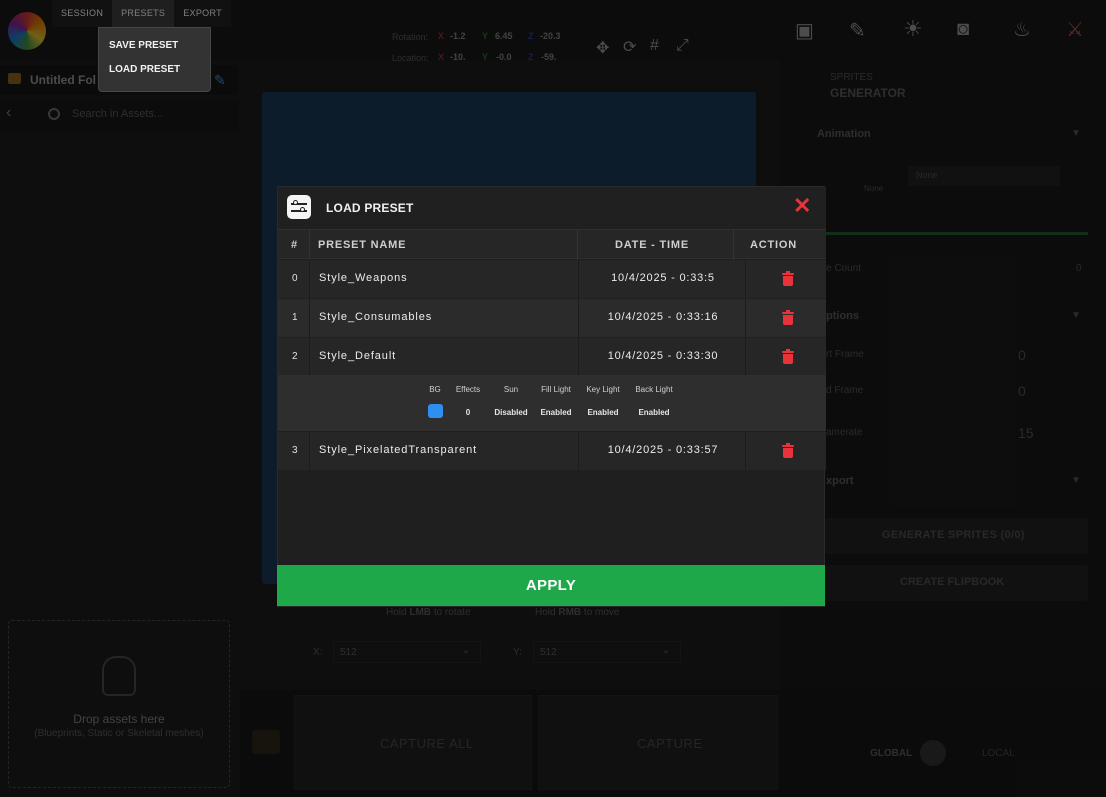  Describe the element at coordinates (802, 206) in the screenshot. I see `close-icon: ✕` at that location.